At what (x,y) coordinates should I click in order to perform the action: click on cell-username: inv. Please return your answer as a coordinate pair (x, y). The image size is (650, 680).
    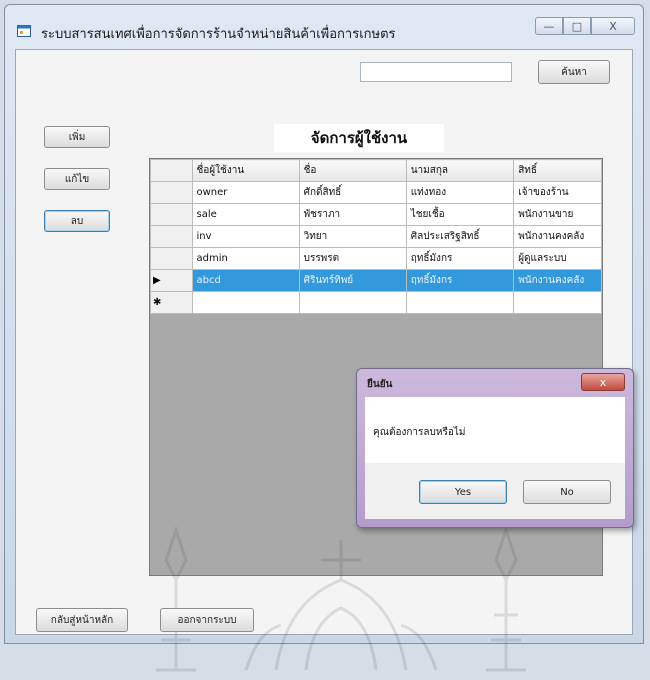
    Looking at the image, I should click on (245, 236).